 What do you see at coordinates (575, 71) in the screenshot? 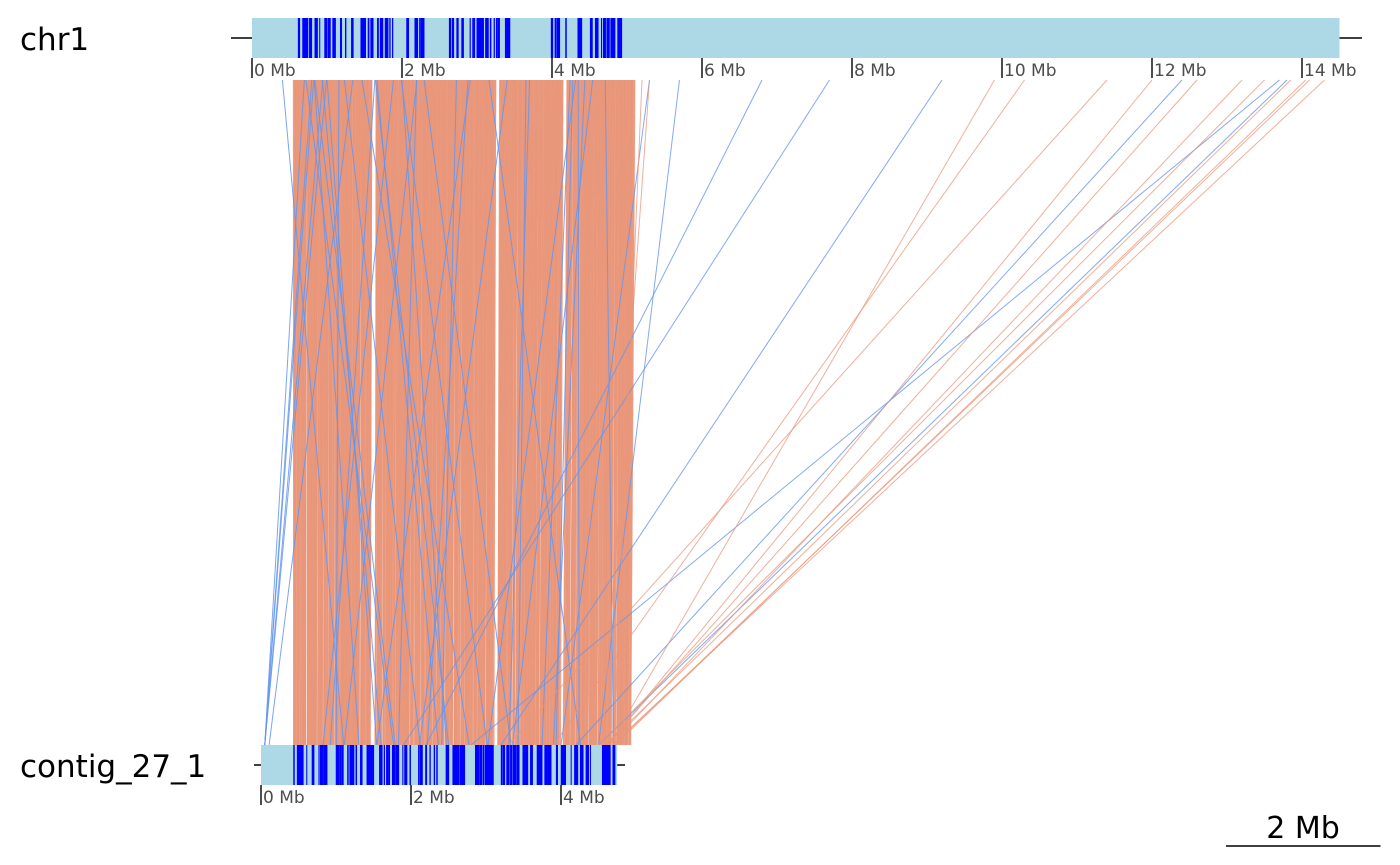
I see `reference-tick-label: 4 Mb` at bounding box center [575, 71].